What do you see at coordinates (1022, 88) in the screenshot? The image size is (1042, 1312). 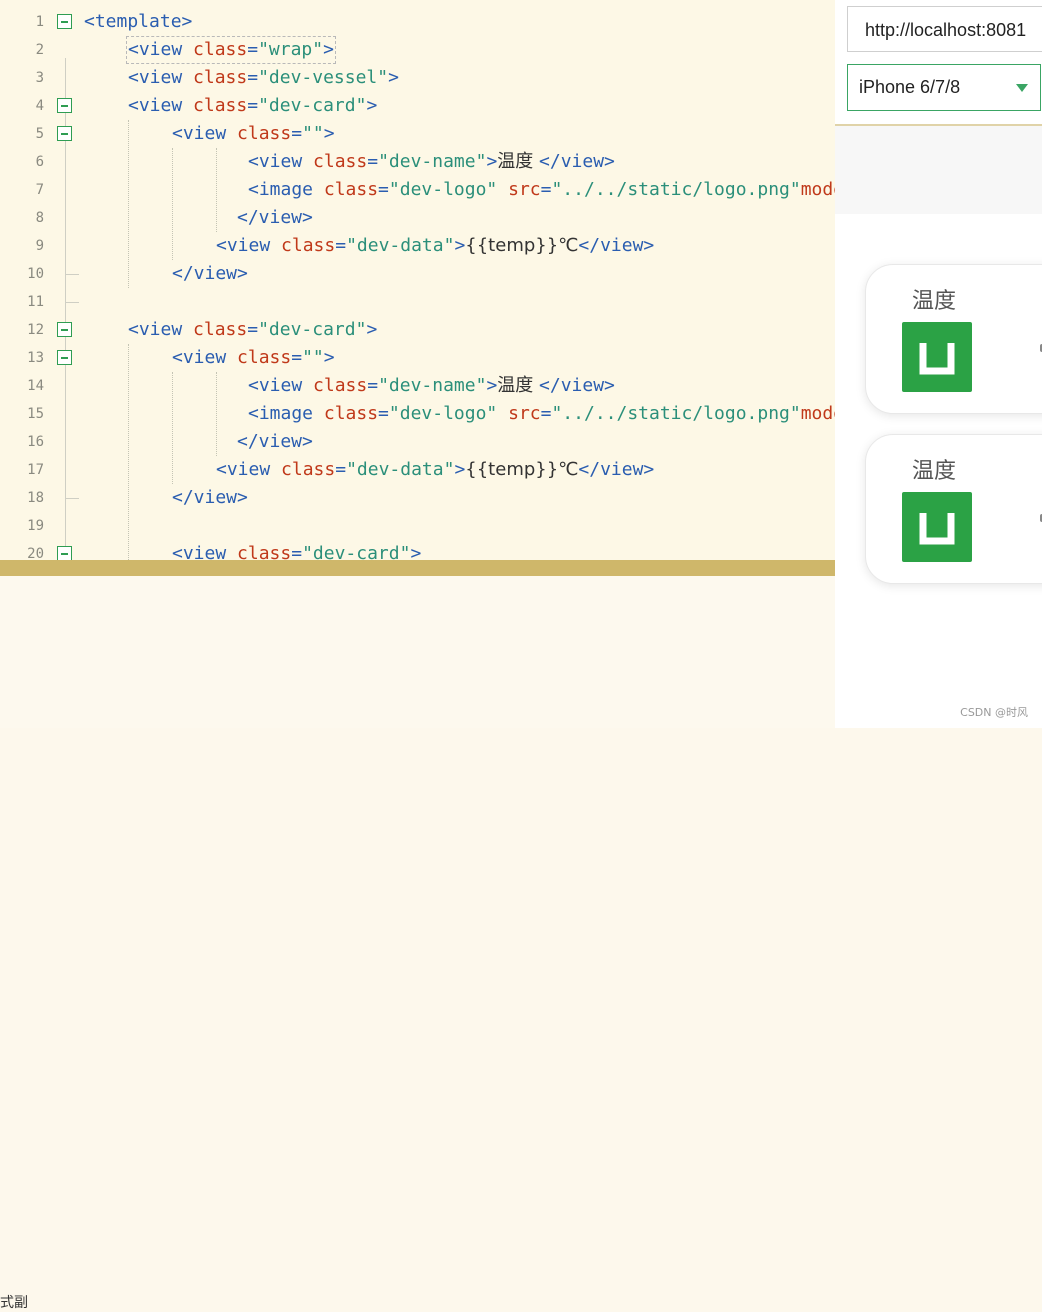 I see `dropdown-arrow-icon` at bounding box center [1022, 88].